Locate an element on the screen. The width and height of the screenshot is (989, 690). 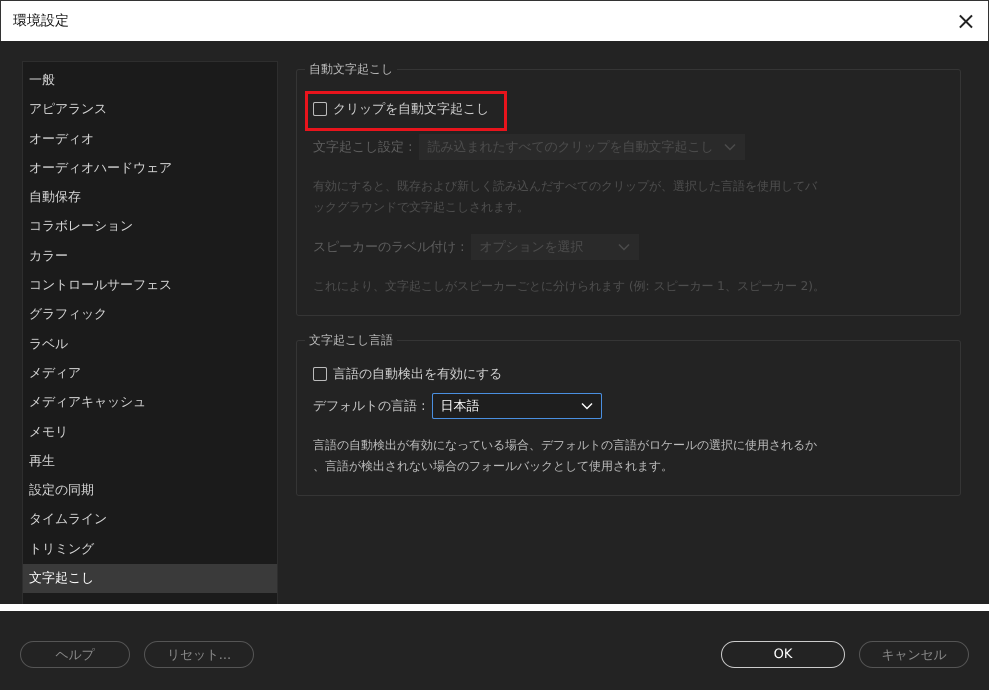
checkbox-option: クリップを自動文字起こし is located at coordinates (628, 109).